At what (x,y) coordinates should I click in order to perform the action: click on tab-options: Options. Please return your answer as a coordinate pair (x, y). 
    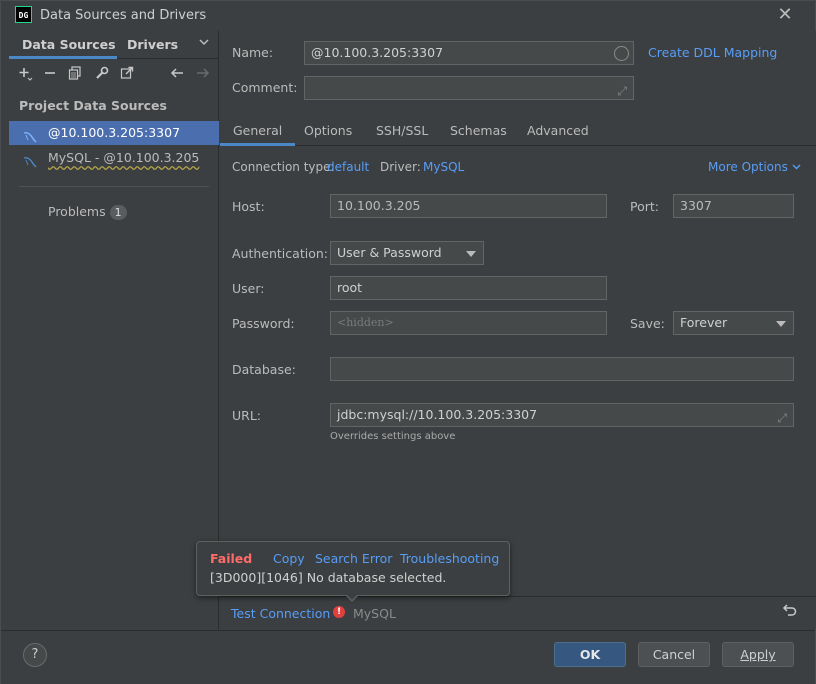
    Looking at the image, I should click on (328, 130).